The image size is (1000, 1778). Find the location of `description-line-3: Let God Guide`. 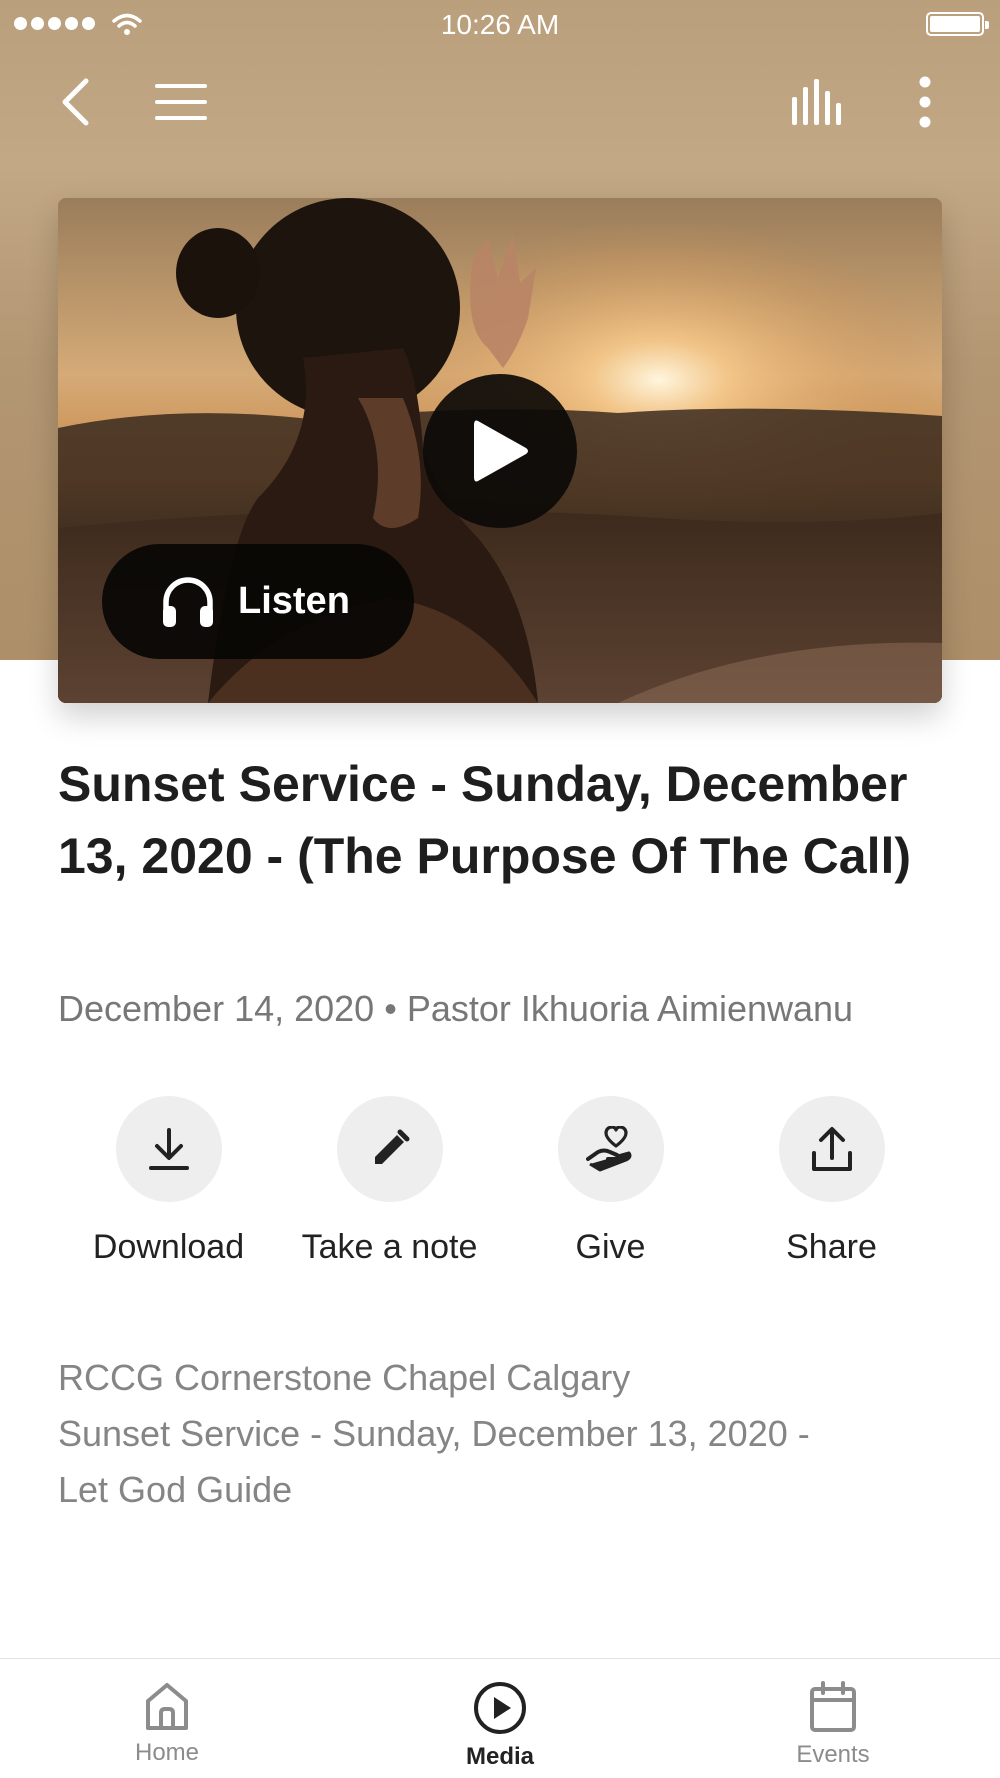

description-line-3: Let God Guide is located at coordinates (175, 1489).